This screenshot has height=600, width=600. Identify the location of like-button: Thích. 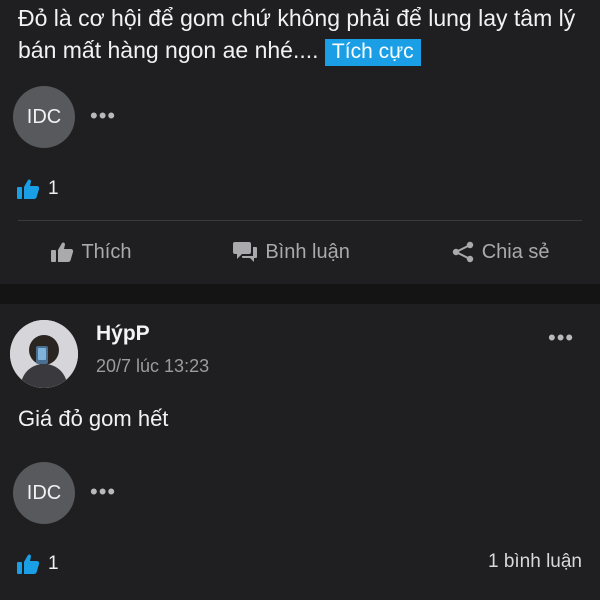
(90, 252).